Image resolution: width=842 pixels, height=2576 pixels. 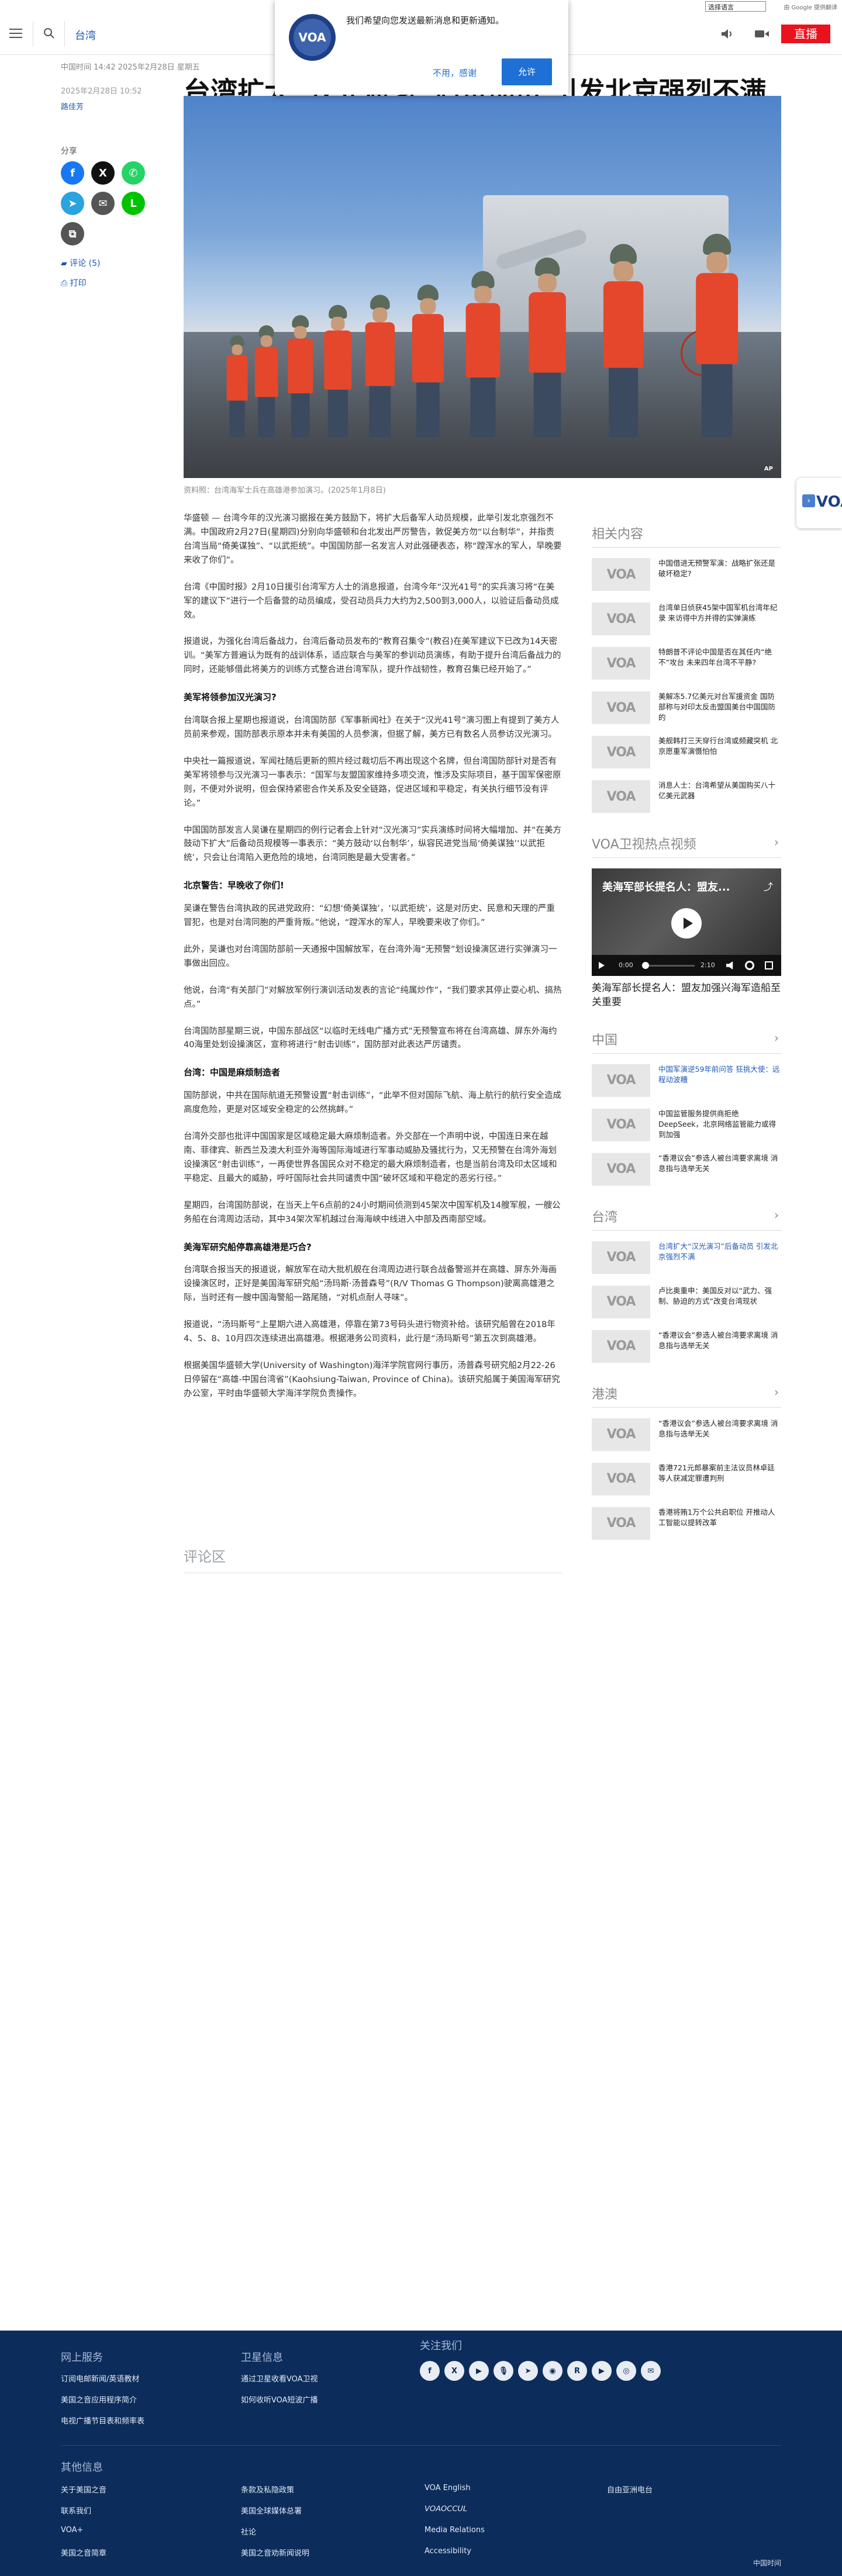 What do you see at coordinates (651, 2371) in the screenshot?
I see `email-icon: ✉` at bounding box center [651, 2371].